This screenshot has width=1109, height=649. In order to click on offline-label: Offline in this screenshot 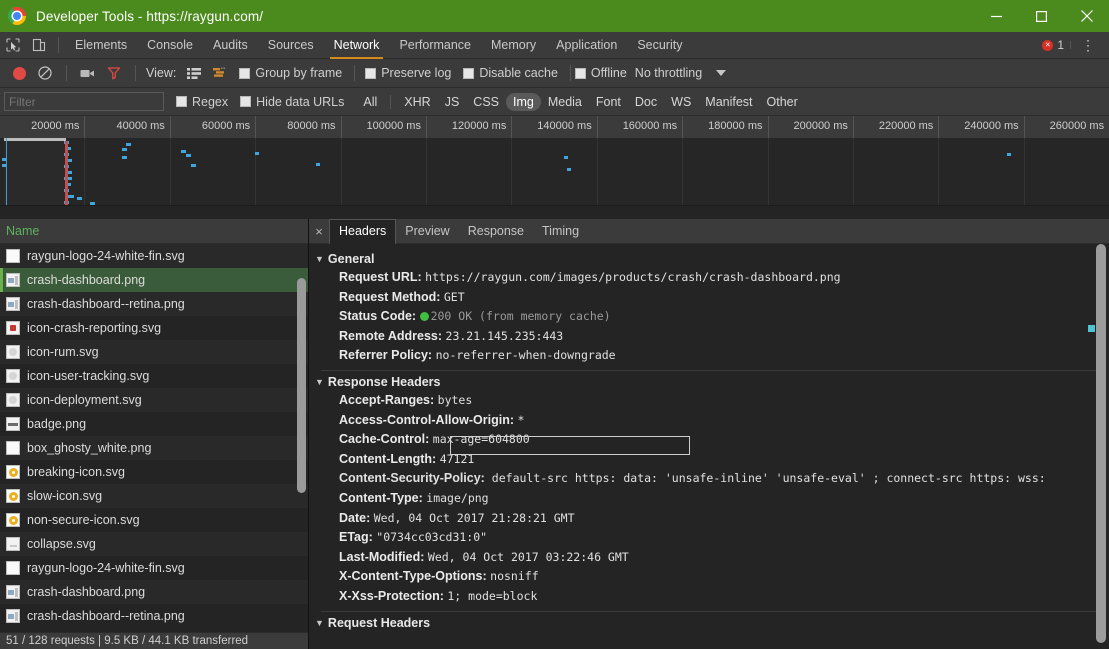, I will do `click(608, 73)`.